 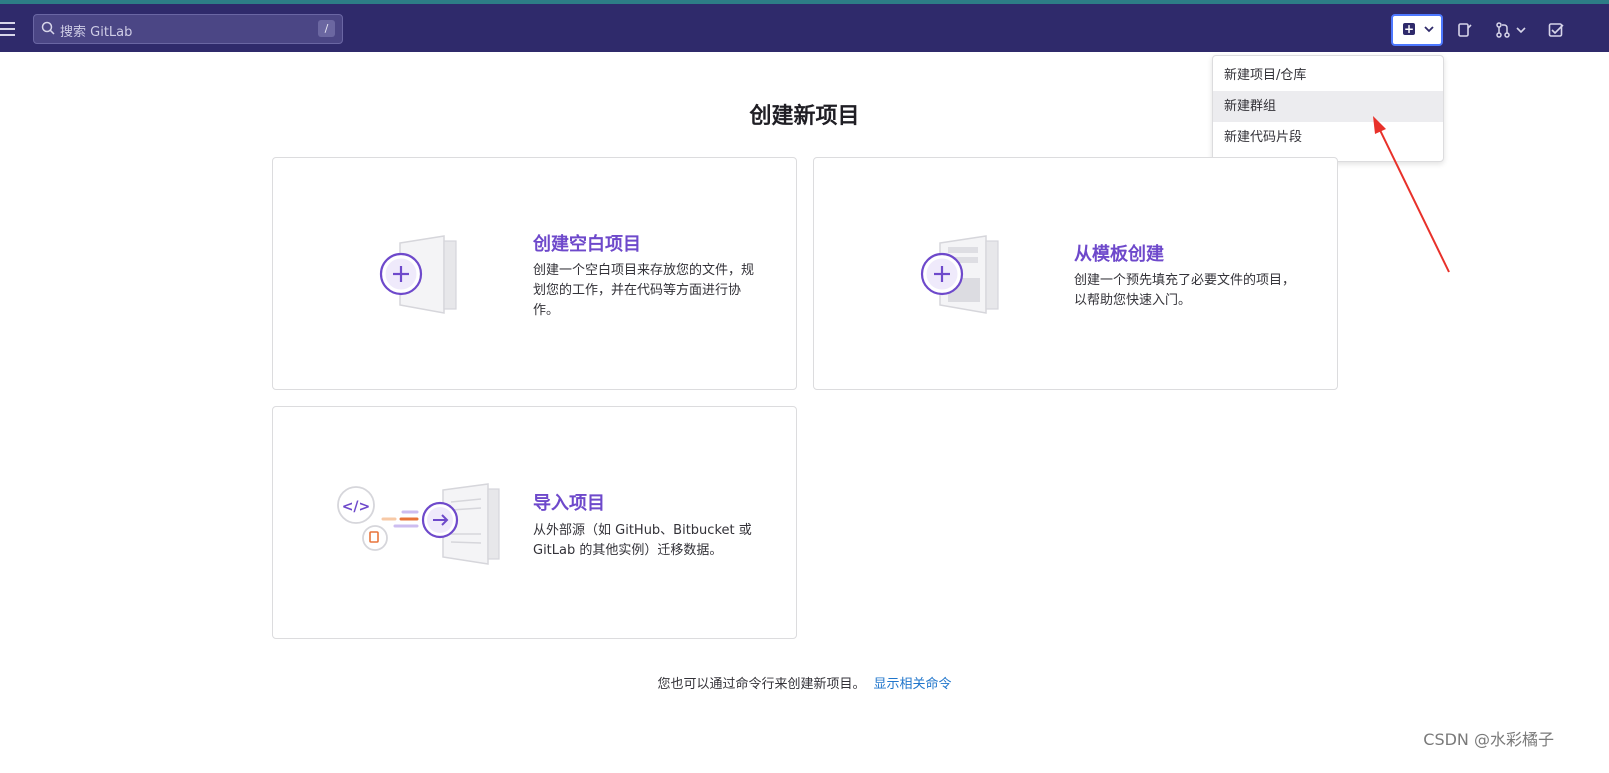 What do you see at coordinates (587, 244) in the screenshot?
I see `card-heading: 创建空白项目` at bounding box center [587, 244].